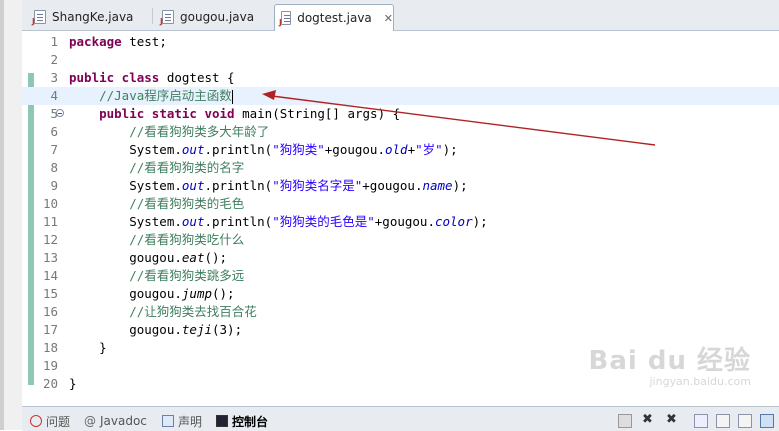 This screenshot has width=779, height=431. I want to click on bottom-panel-tab-bar: 问题 @ Javadoc 声明 控制台 ✖ ✖, so click(400, 418).